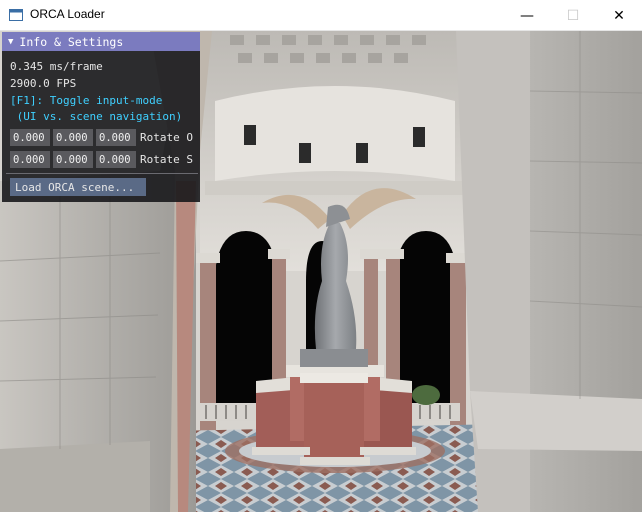 The image size is (642, 512). Describe the element at coordinates (86, 100) in the screenshot. I see `input-mode-hint: [F1]: Toggle input-mode` at that location.